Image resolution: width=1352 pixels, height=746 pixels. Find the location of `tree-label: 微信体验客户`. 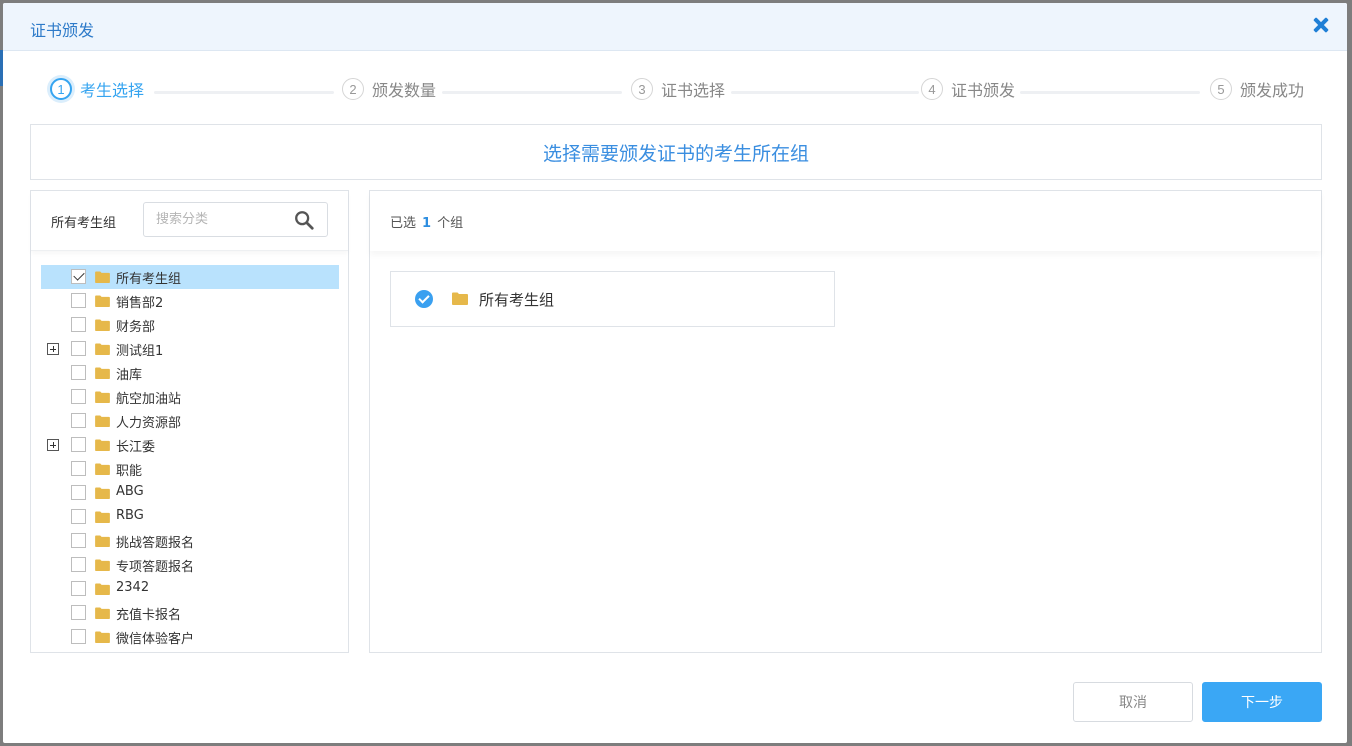

tree-label: 微信体验客户 is located at coordinates (155, 639).